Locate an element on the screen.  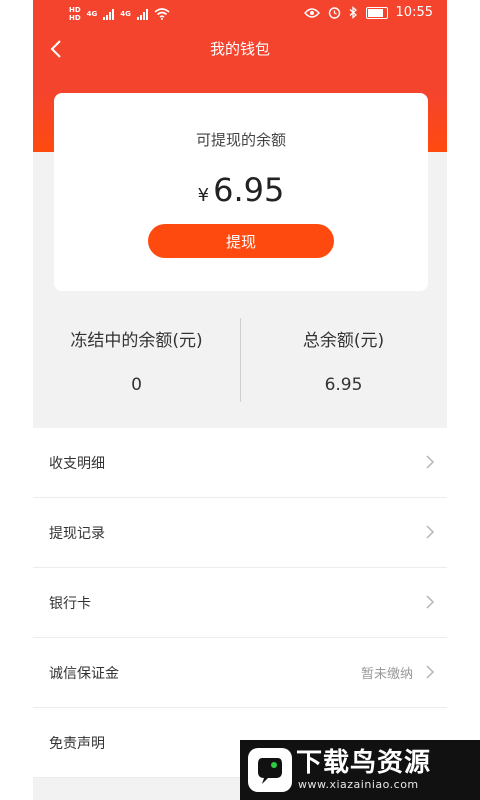
status-time: 10:55 is located at coordinates (414, 12).